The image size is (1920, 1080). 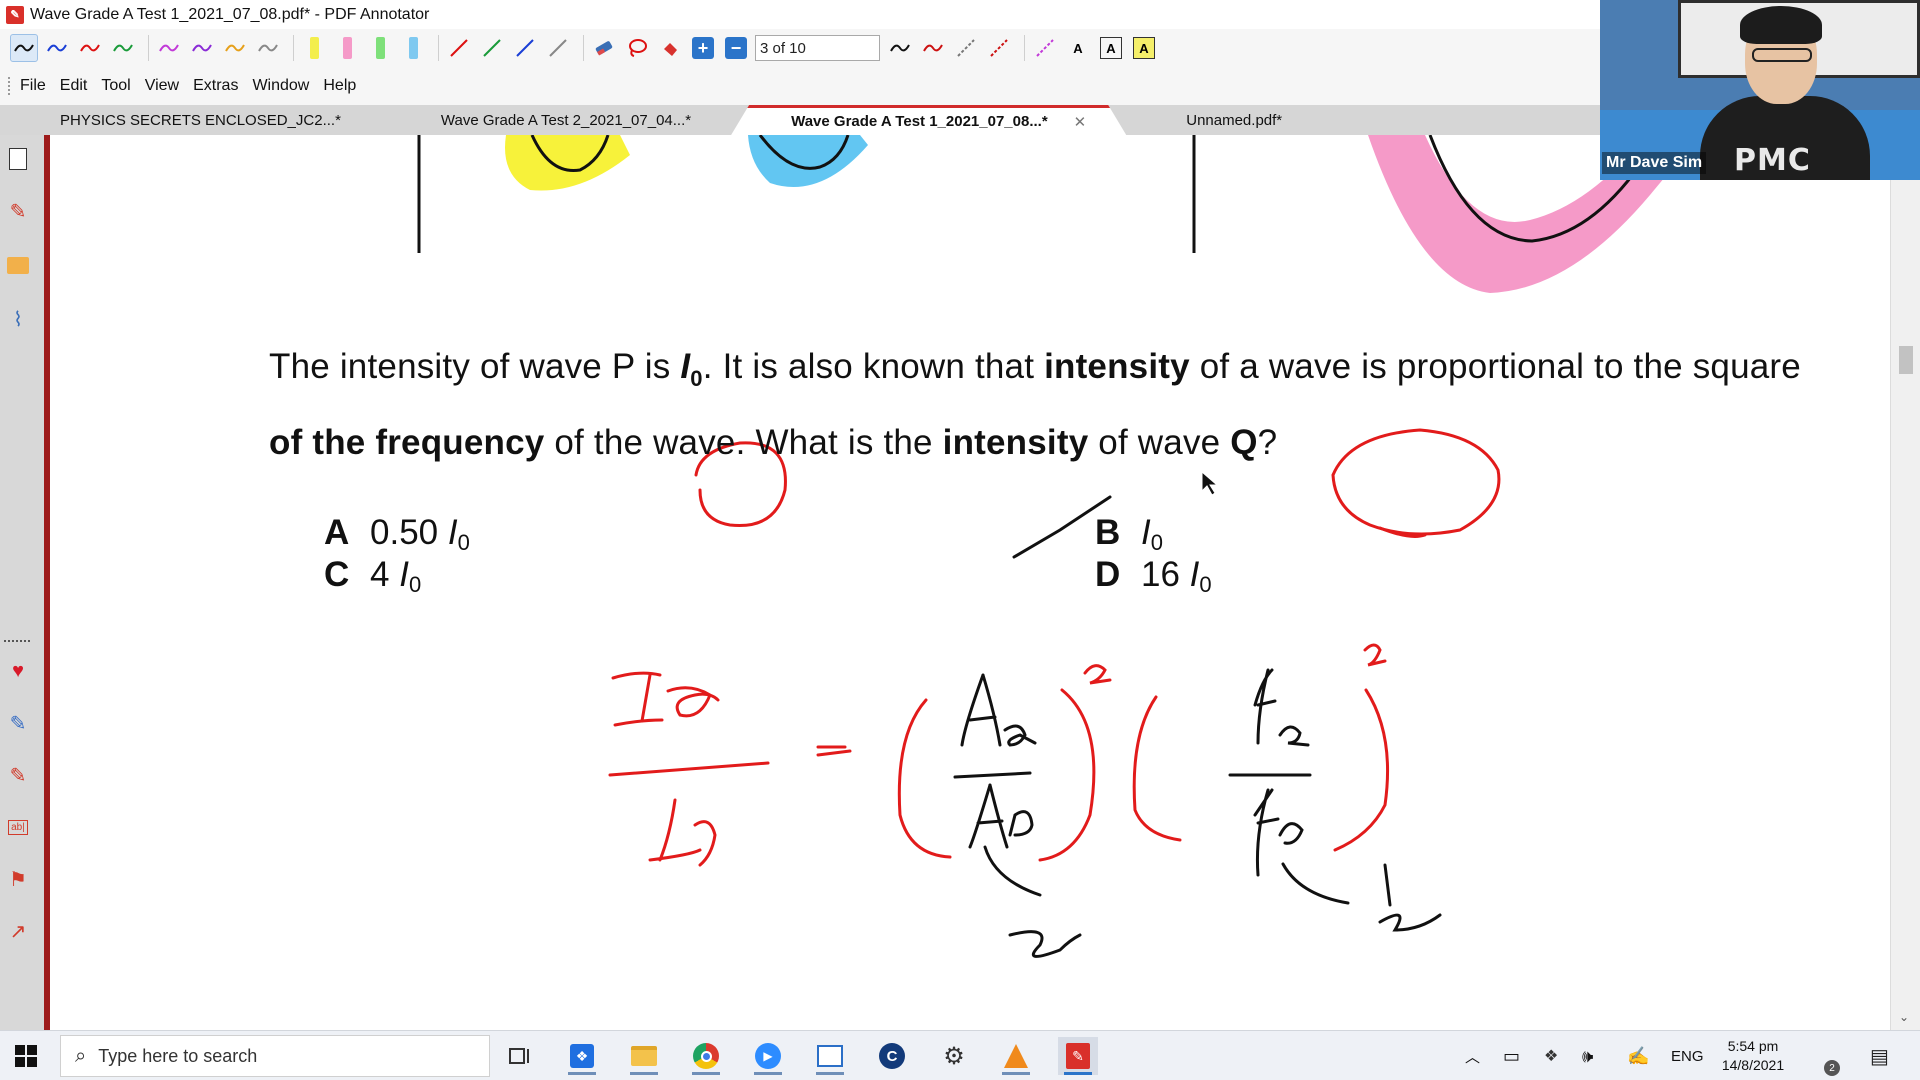 I want to click on line-red-button, so click(x=459, y=48).